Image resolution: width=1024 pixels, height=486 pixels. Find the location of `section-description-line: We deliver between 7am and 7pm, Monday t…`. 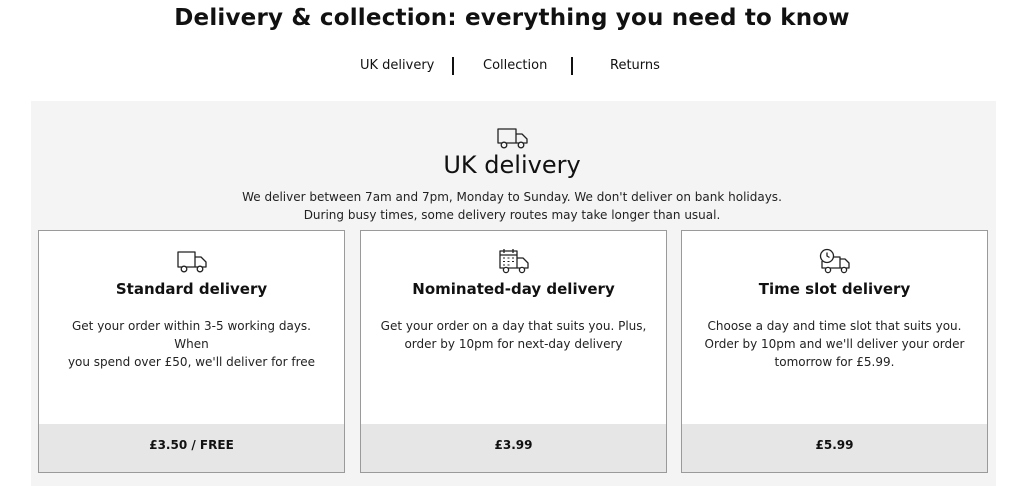

section-description-line: We deliver between 7am and 7pm, Monday t… is located at coordinates (512, 197).